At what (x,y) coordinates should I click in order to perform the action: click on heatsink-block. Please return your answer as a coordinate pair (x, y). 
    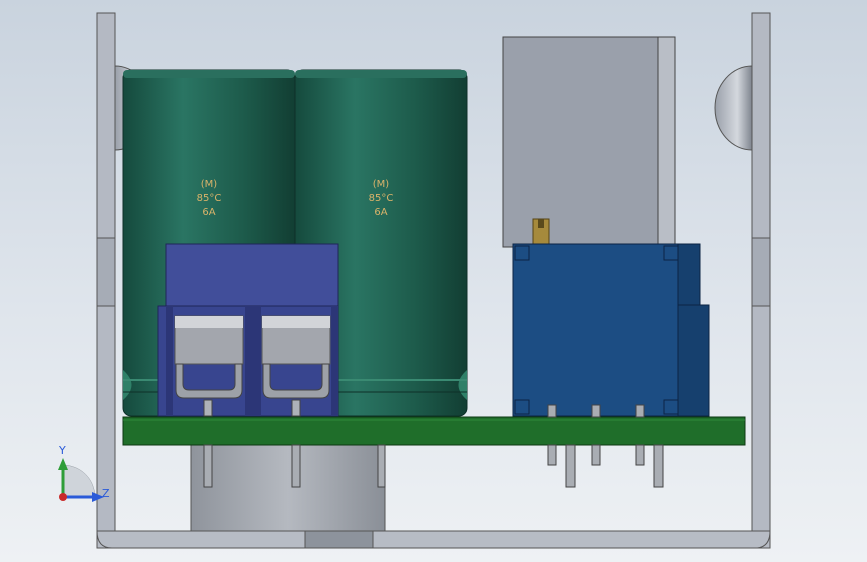
    Looking at the image, I should click on (589, 142).